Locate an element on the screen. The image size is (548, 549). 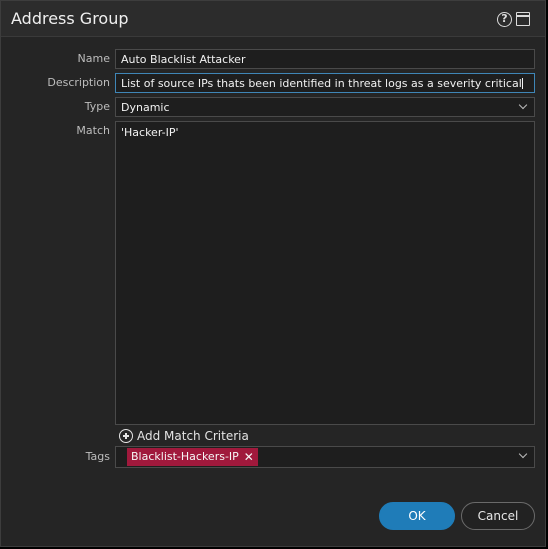
close-icon: ✕ is located at coordinates (249, 457).